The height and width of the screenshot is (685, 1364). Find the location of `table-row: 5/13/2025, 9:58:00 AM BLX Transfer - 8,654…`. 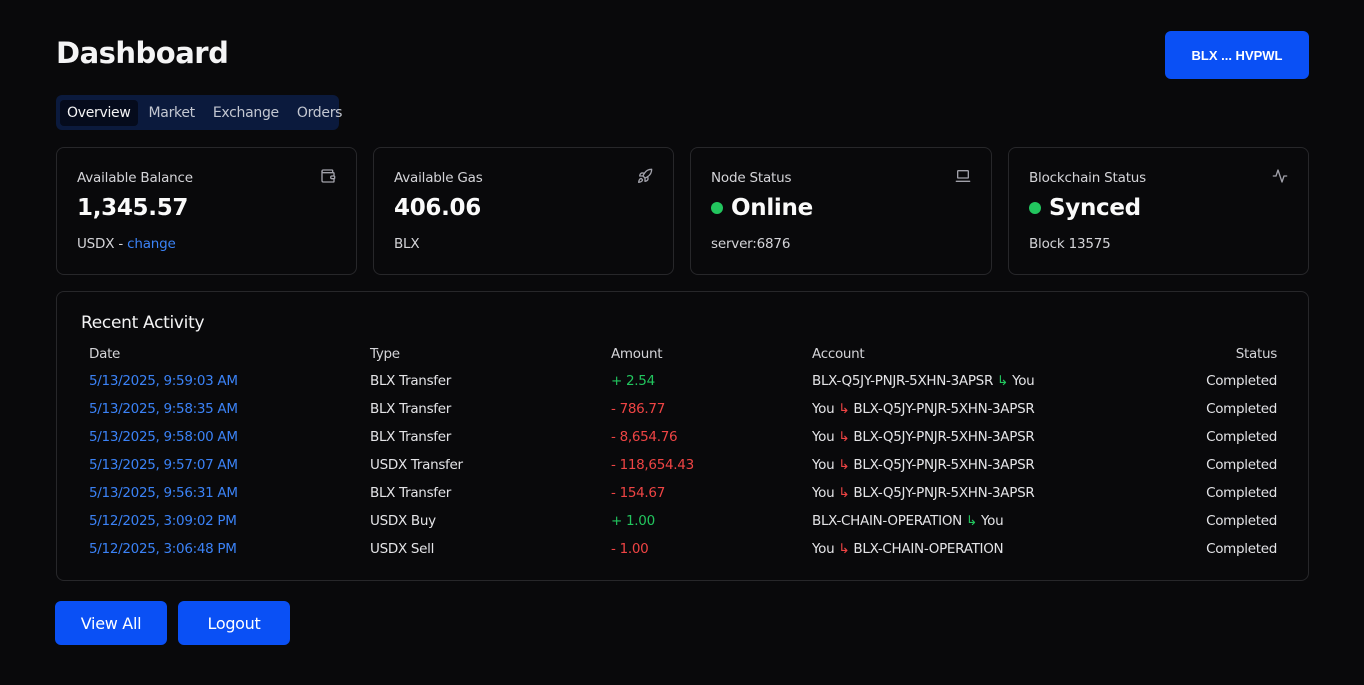

table-row: 5/13/2025, 9:58:00 AM BLX Transfer - 8,654… is located at coordinates (683, 437).